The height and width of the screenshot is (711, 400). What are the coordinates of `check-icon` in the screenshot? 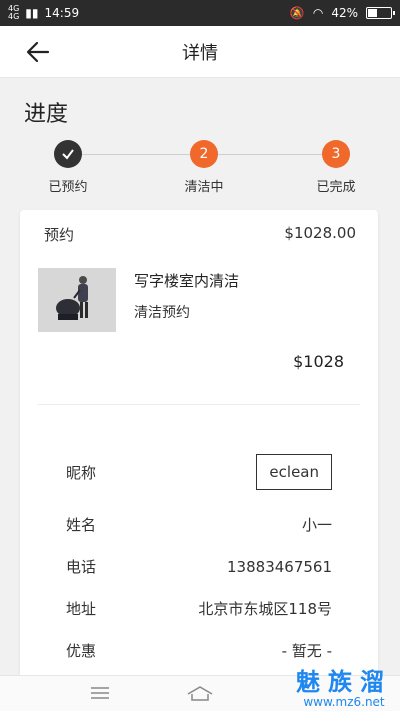 It's located at (68, 154).